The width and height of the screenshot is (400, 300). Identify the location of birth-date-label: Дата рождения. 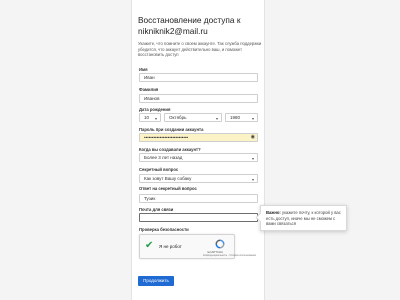
(155, 109).